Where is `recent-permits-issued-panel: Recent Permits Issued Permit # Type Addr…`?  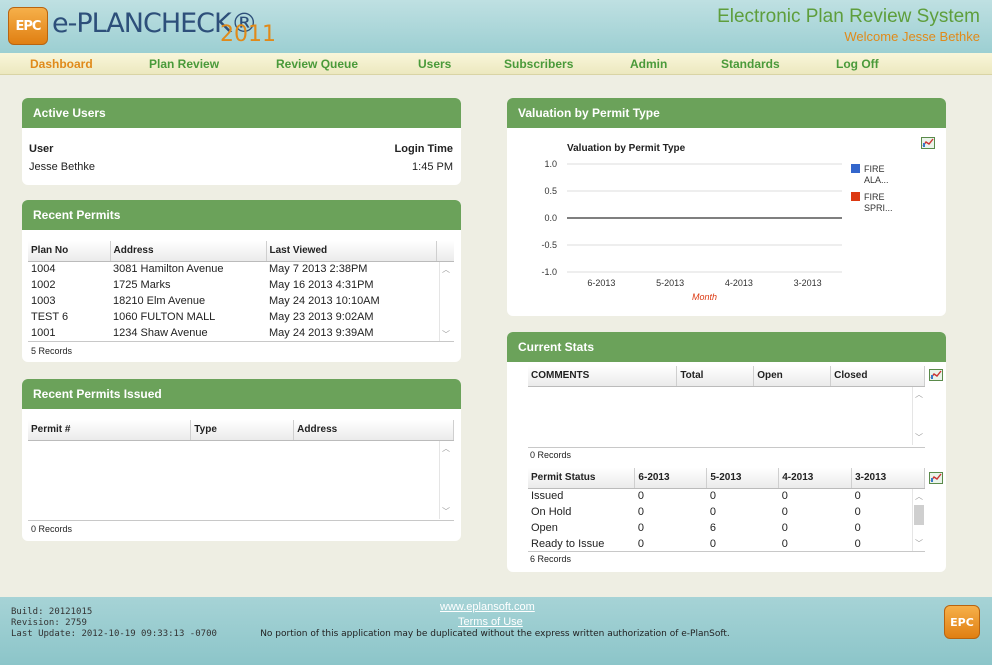 recent-permits-issued-panel: Recent Permits Issued Permit # Type Addr… is located at coordinates (241, 460).